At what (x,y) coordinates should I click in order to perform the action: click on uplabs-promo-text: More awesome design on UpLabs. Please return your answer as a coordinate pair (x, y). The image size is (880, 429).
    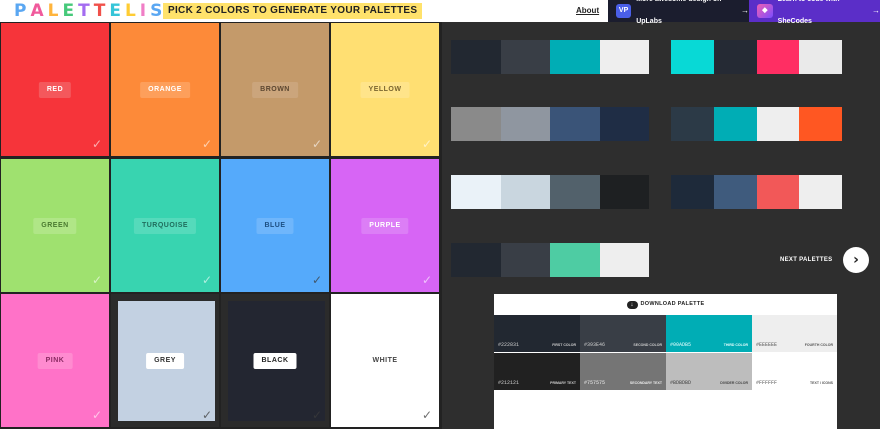
    Looking at the image, I should click on (678, 12).